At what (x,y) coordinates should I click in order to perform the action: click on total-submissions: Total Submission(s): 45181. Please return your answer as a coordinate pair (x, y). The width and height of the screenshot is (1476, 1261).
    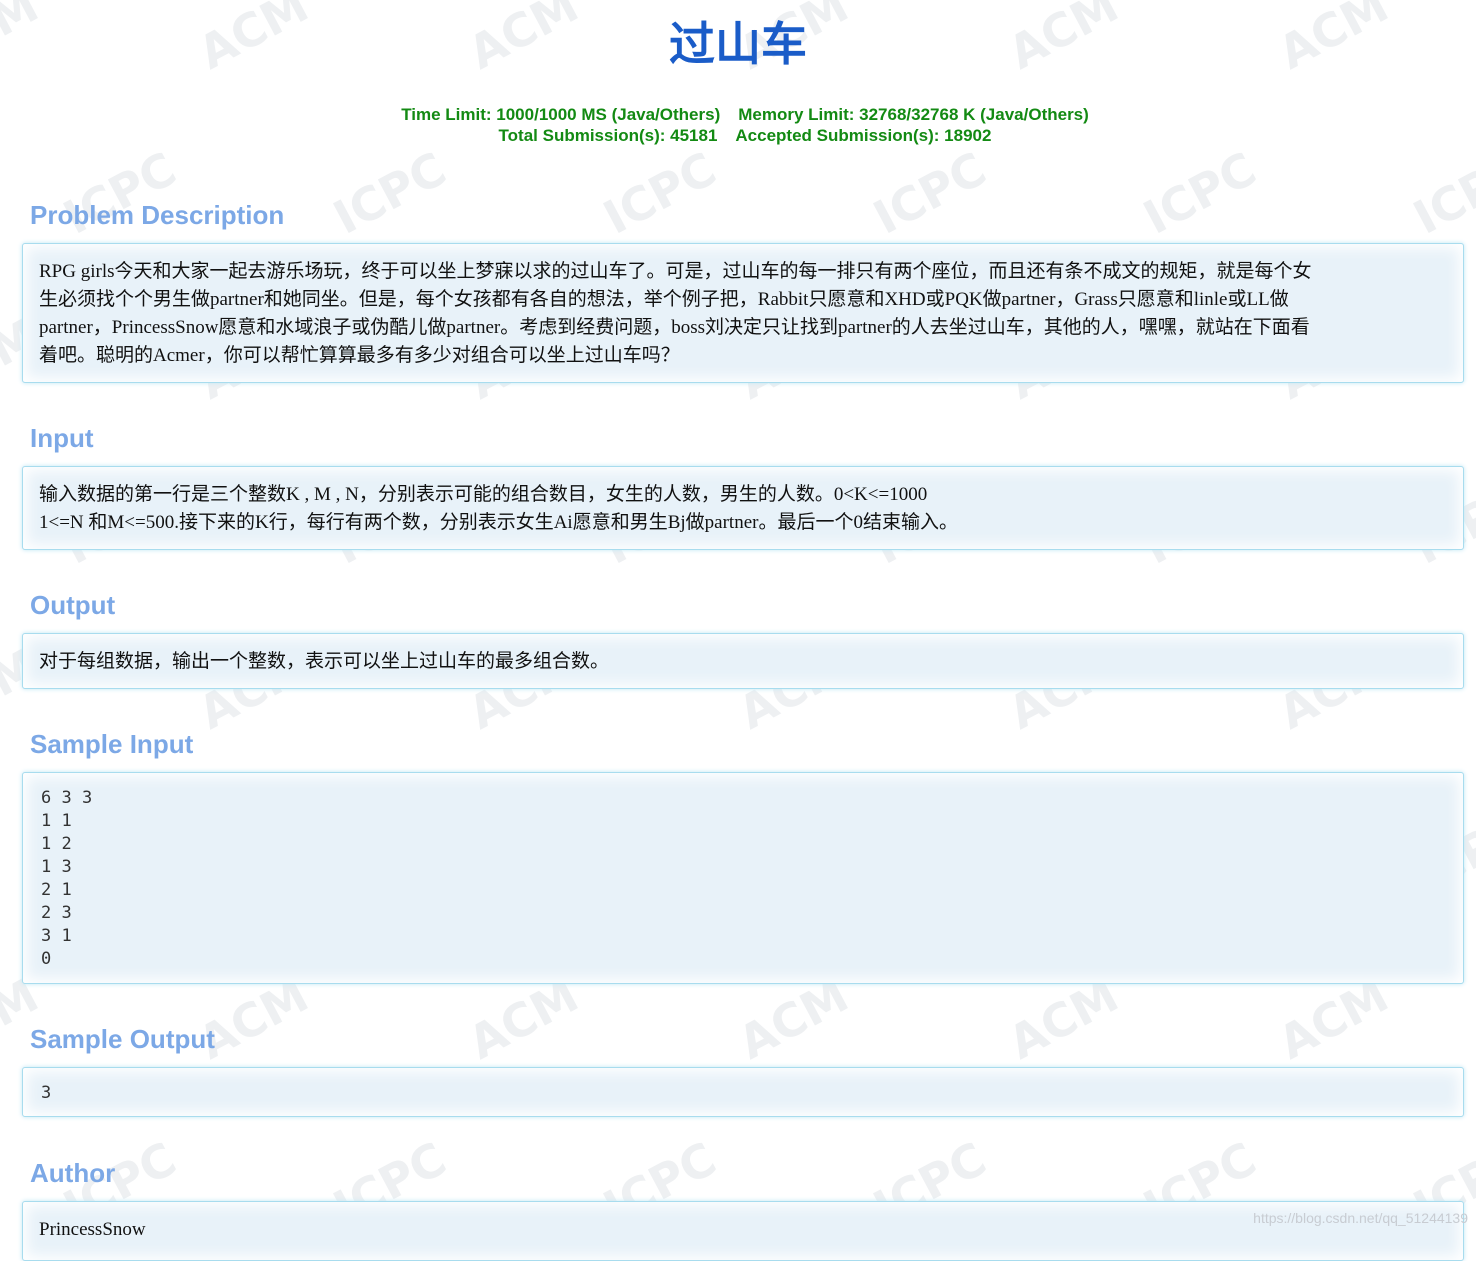
    Looking at the image, I should click on (608, 135).